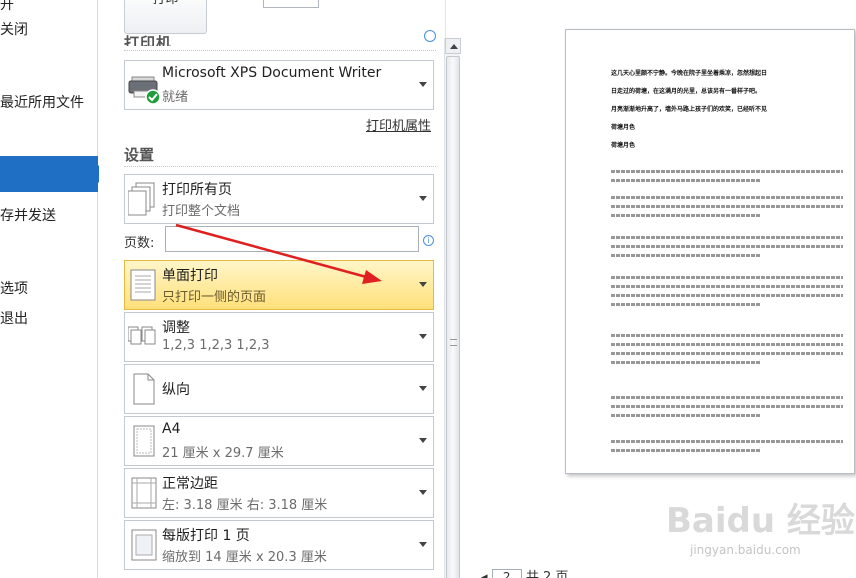 The height and width of the screenshot is (578, 856). What do you see at coordinates (547, 574) in the screenshot?
I see `page-total: 共 2 页` at bounding box center [547, 574].